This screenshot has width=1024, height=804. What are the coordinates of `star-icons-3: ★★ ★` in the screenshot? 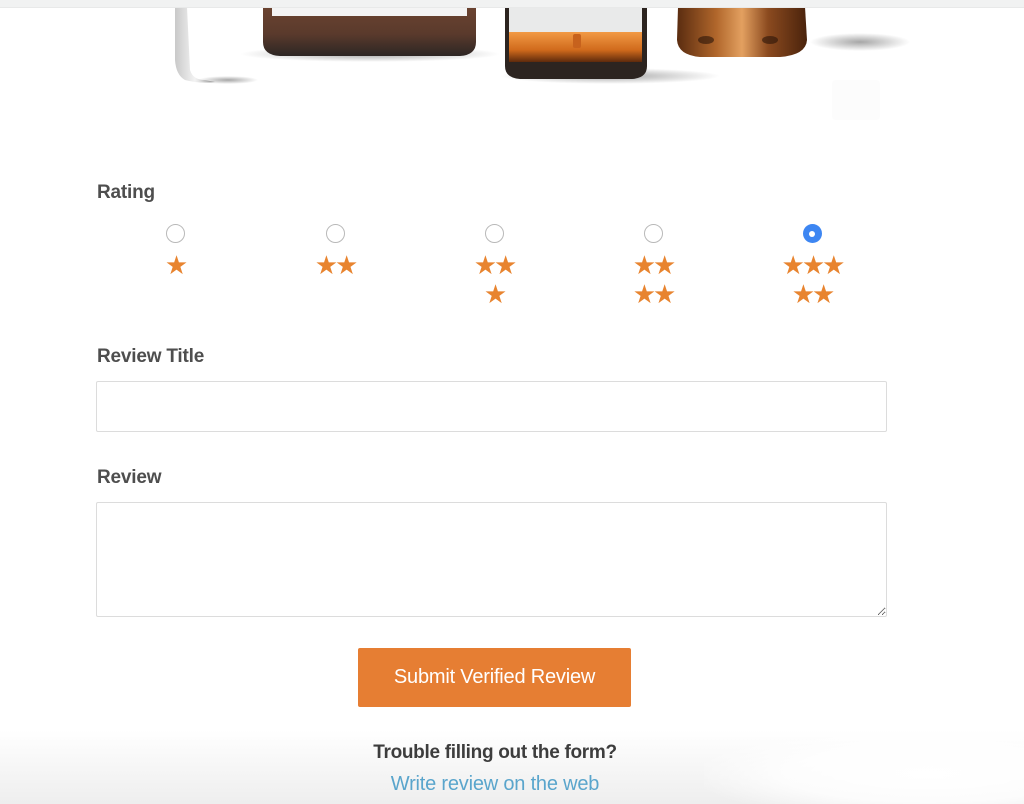 It's located at (494, 281).